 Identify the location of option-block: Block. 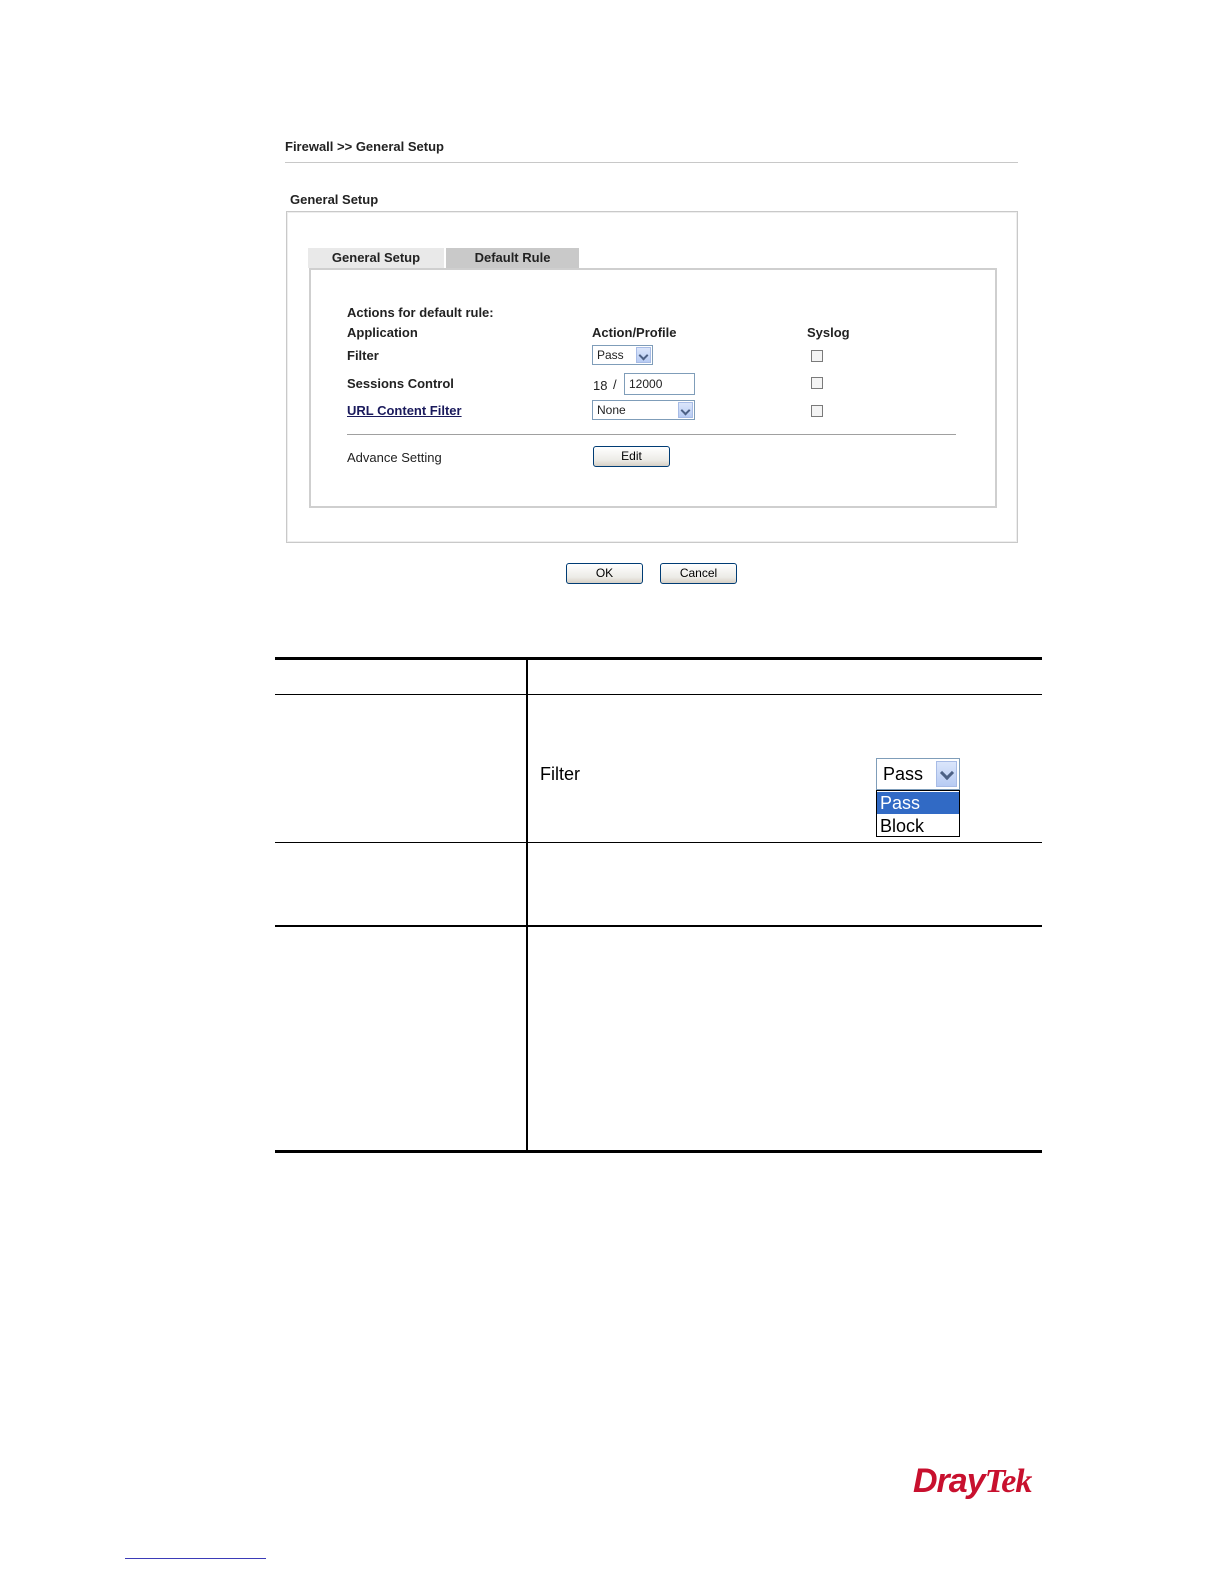
(918, 826).